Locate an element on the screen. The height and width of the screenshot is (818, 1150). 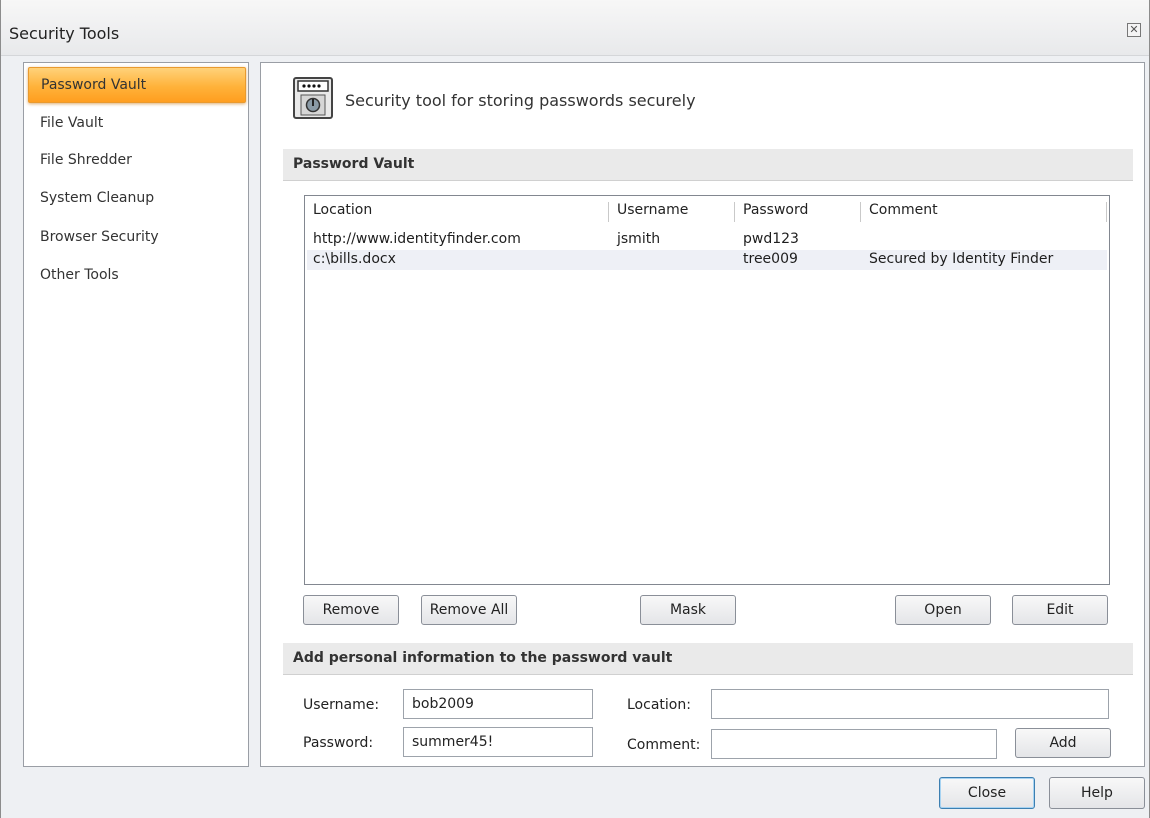
help-button: Help is located at coordinates (1097, 793).